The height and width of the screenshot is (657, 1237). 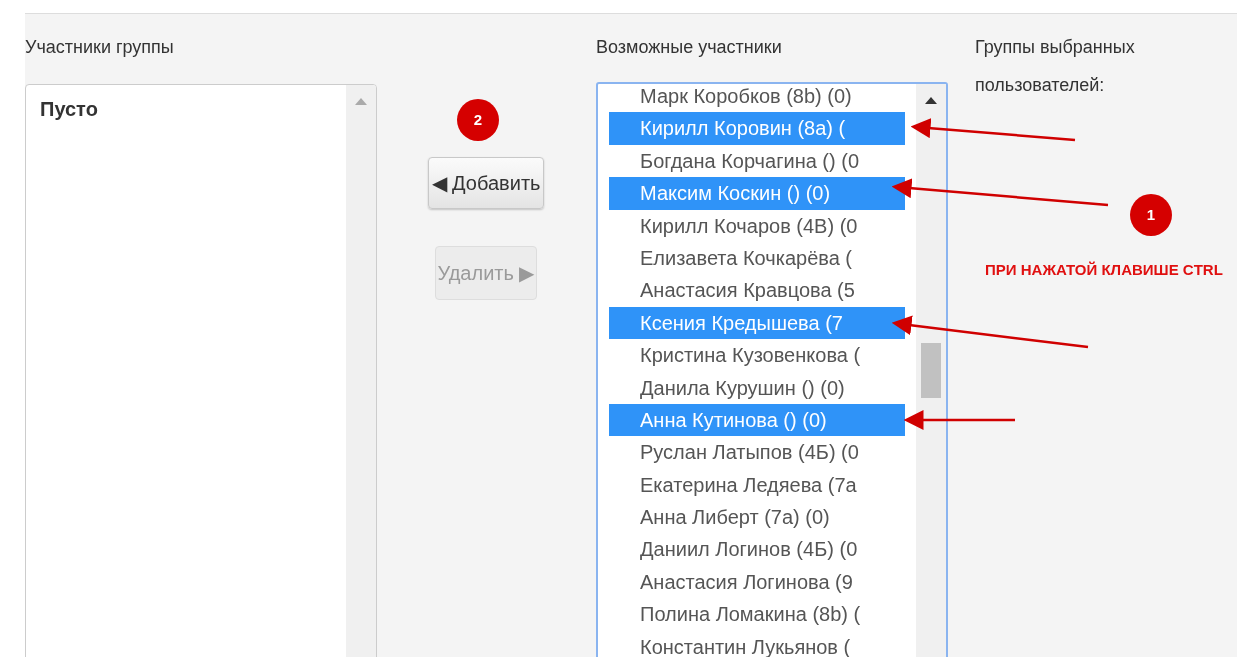 I want to click on list-item: Константин Лукьянов (, so click(x=762, y=643).